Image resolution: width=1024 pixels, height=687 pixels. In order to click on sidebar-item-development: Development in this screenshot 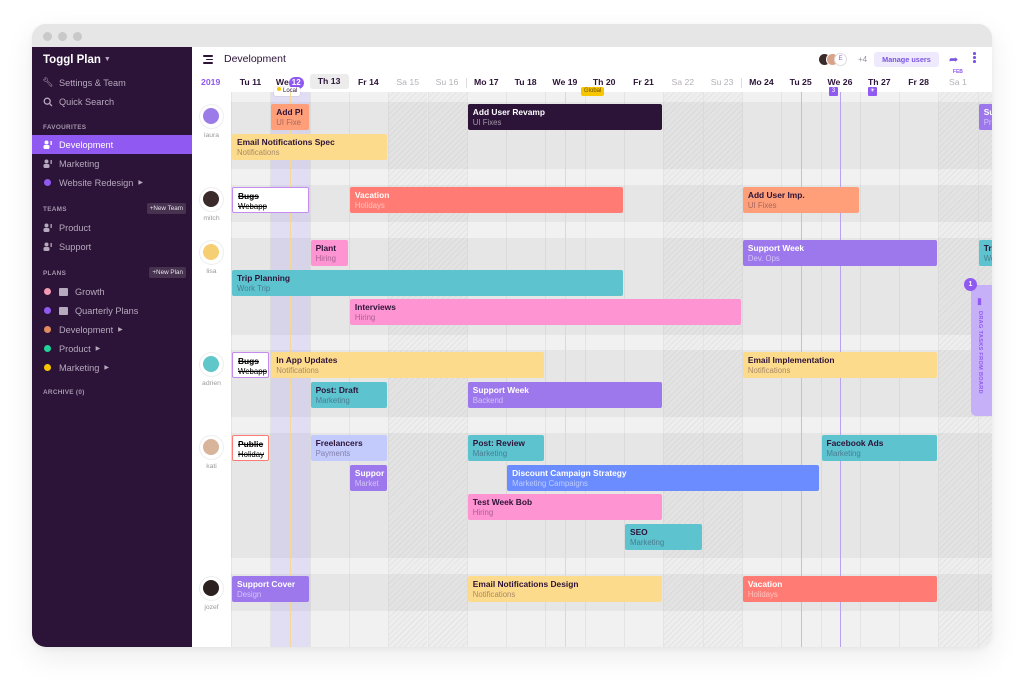, I will do `click(112, 144)`.